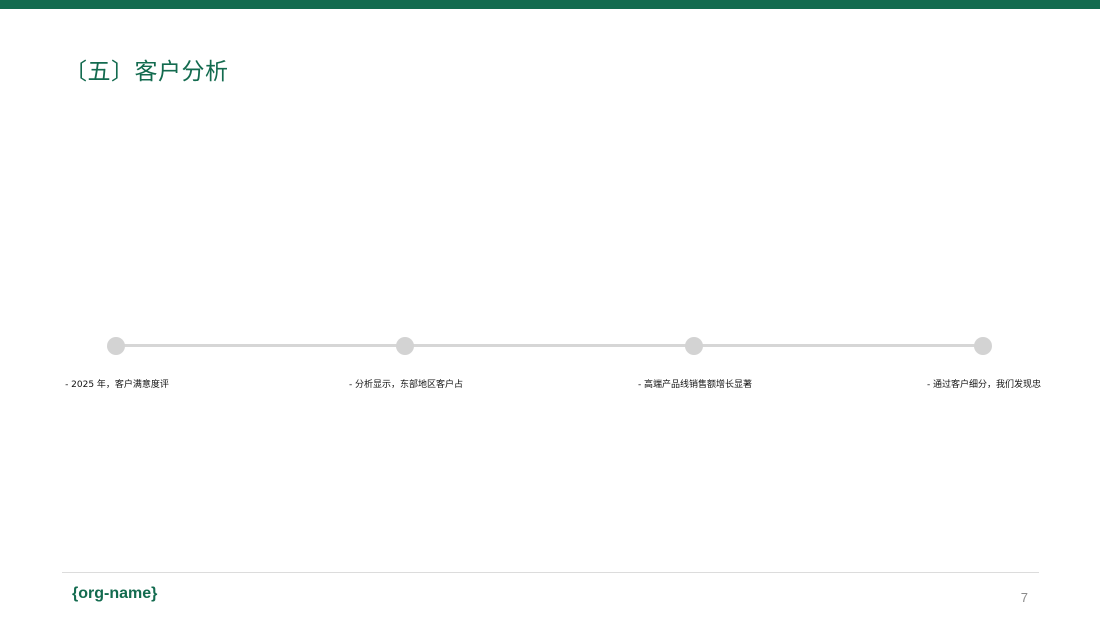 The height and width of the screenshot is (619, 1100). Describe the element at coordinates (115, 593) in the screenshot. I see `org-name: {org-name}` at that location.